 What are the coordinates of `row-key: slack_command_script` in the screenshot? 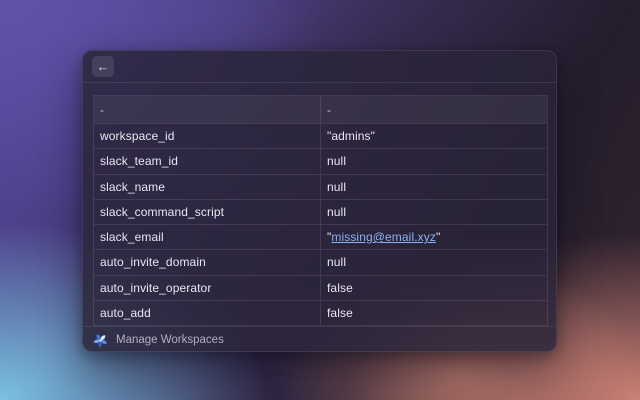 It's located at (207, 211).